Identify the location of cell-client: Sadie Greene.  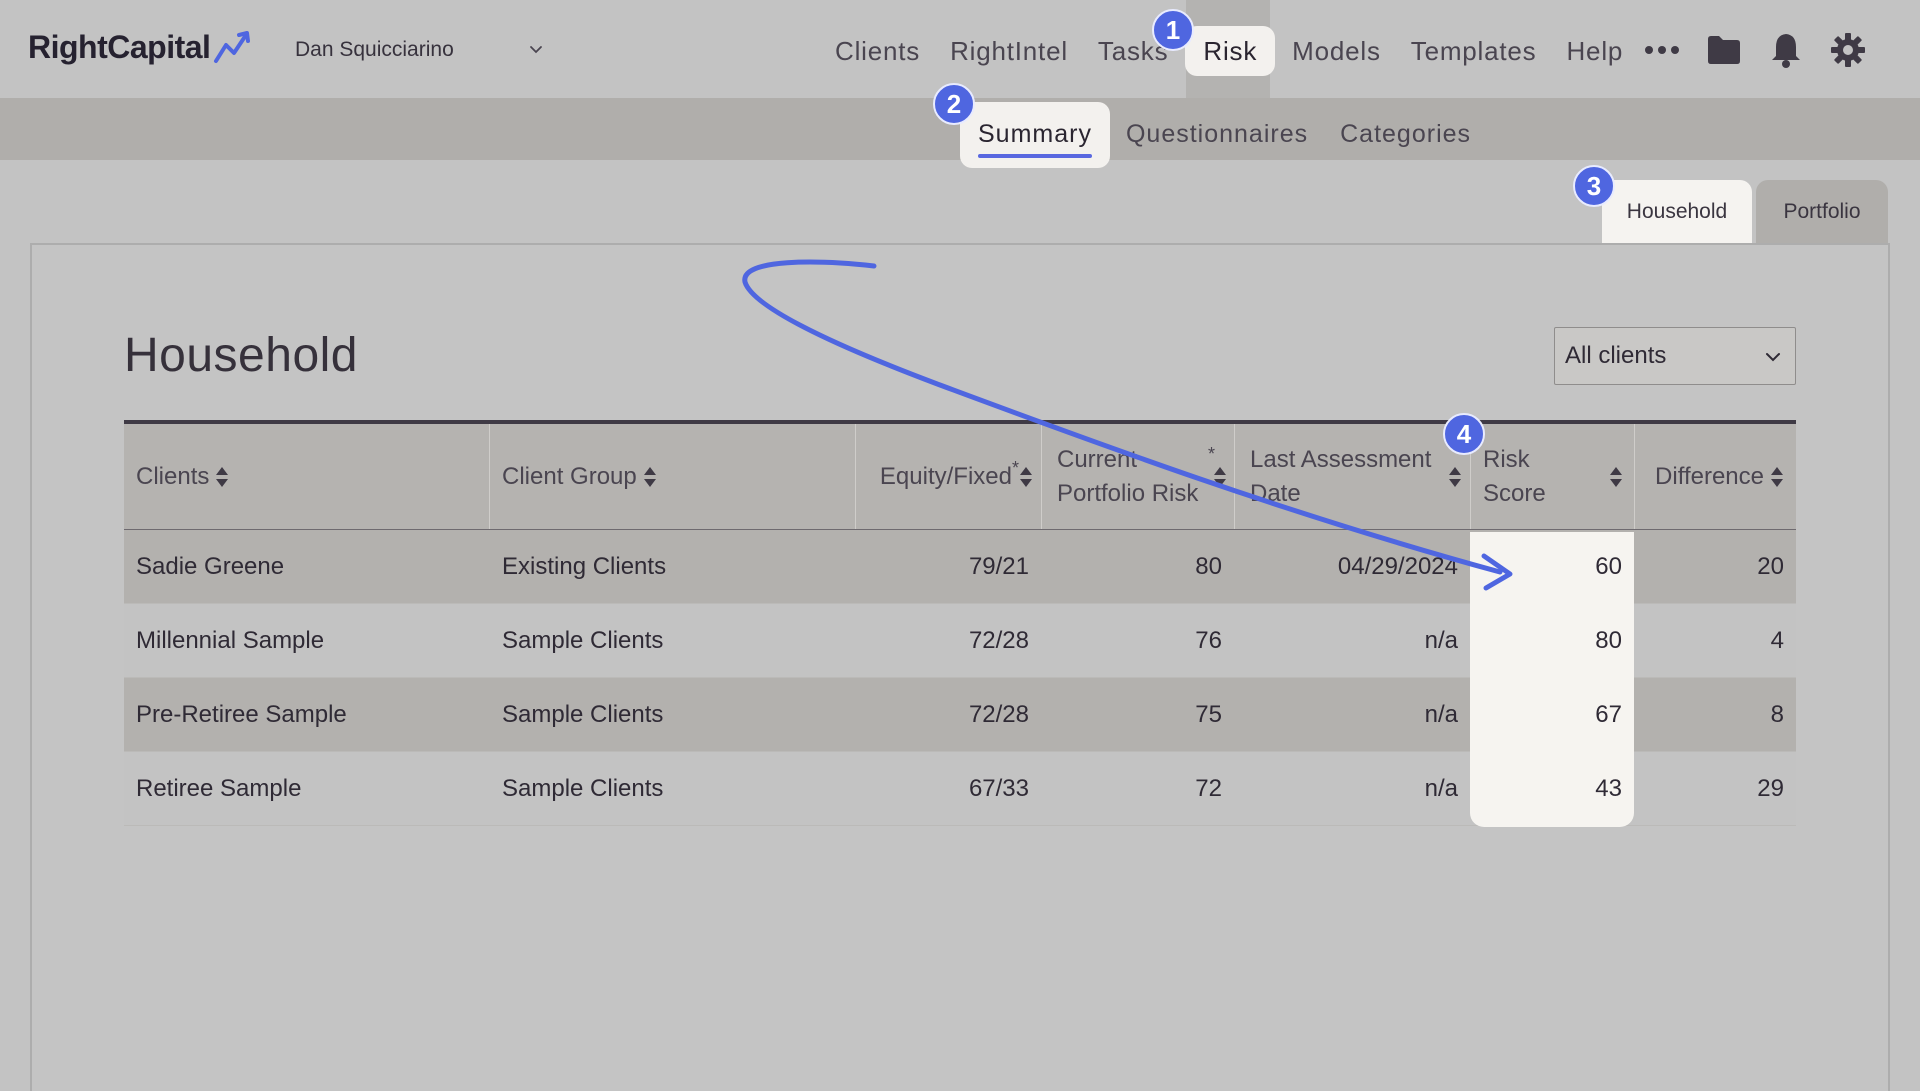
(210, 566).